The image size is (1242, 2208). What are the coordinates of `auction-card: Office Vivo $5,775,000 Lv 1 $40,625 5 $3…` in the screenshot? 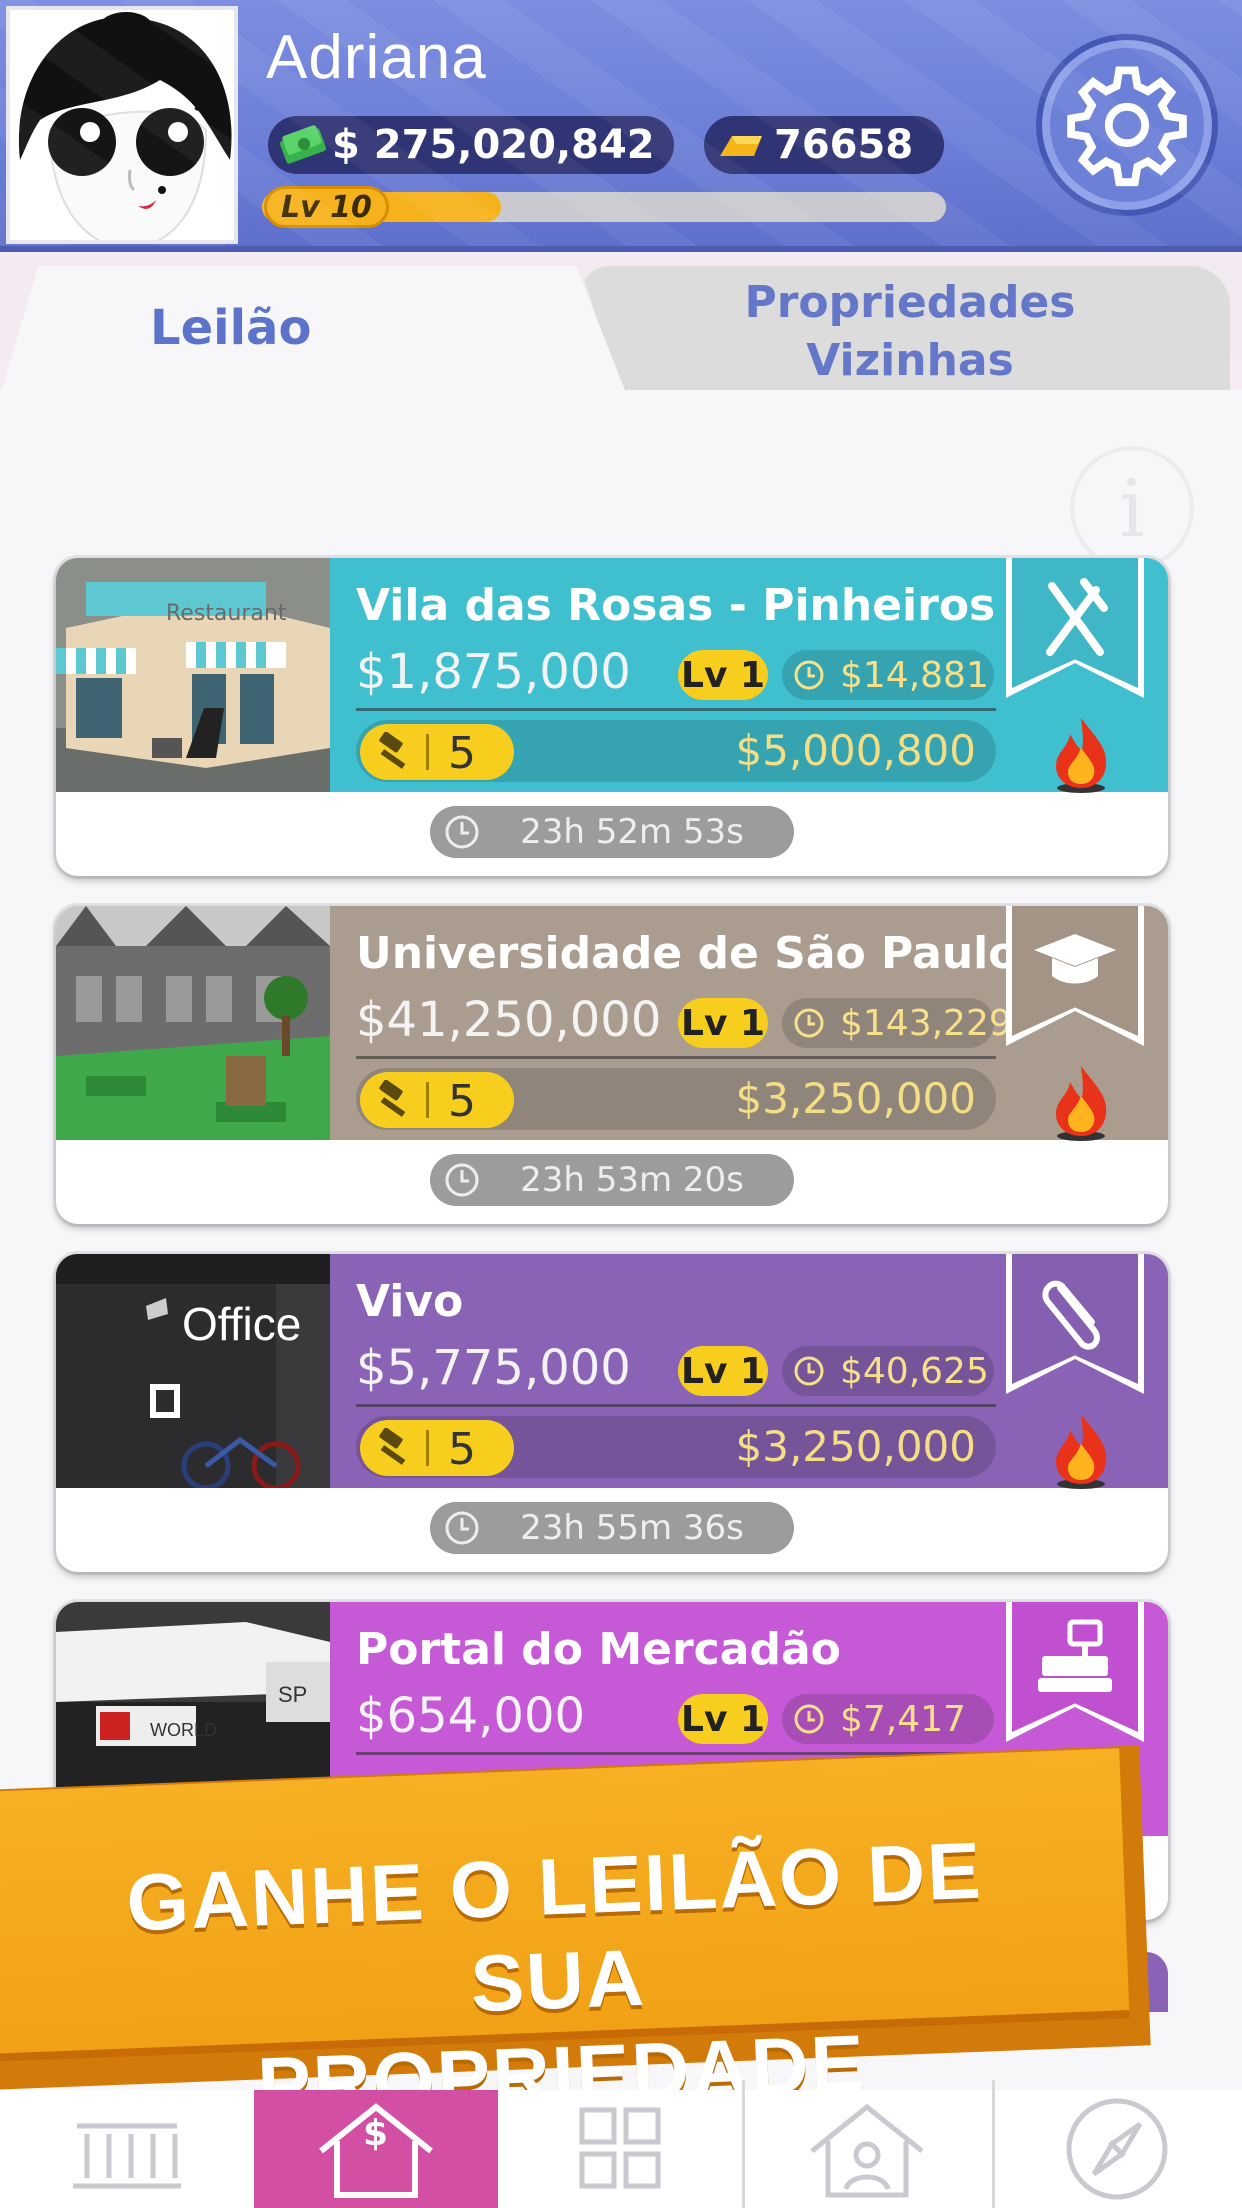 It's located at (612, 1413).